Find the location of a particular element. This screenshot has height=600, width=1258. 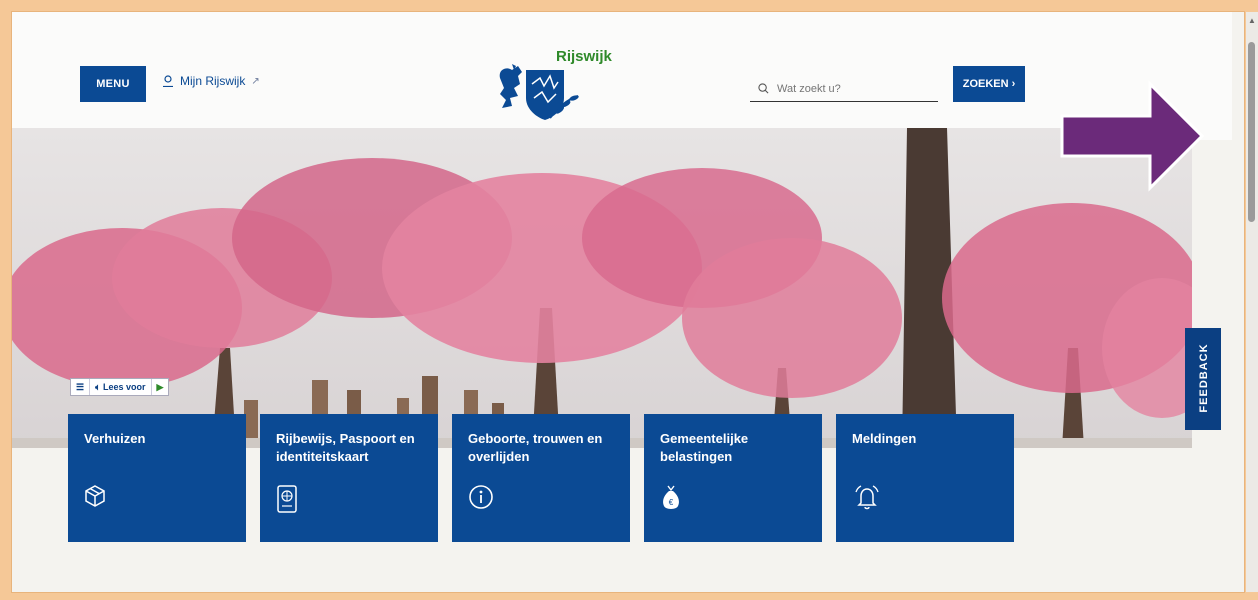

search-button: ZOEKEN › is located at coordinates (989, 84).